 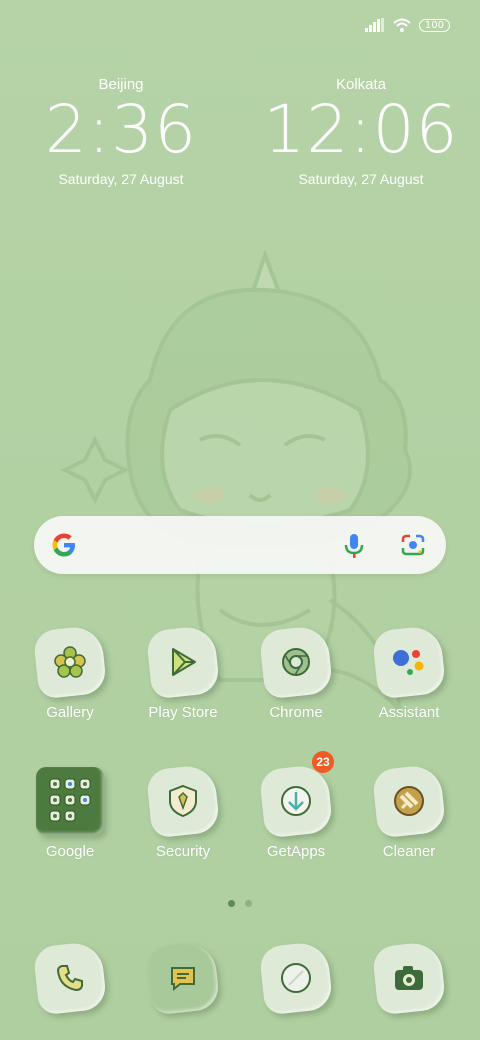 What do you see at coordinates (323, 762) in the screenshot?
I see `notification-badge: 23` at bounding box center [323, 762].